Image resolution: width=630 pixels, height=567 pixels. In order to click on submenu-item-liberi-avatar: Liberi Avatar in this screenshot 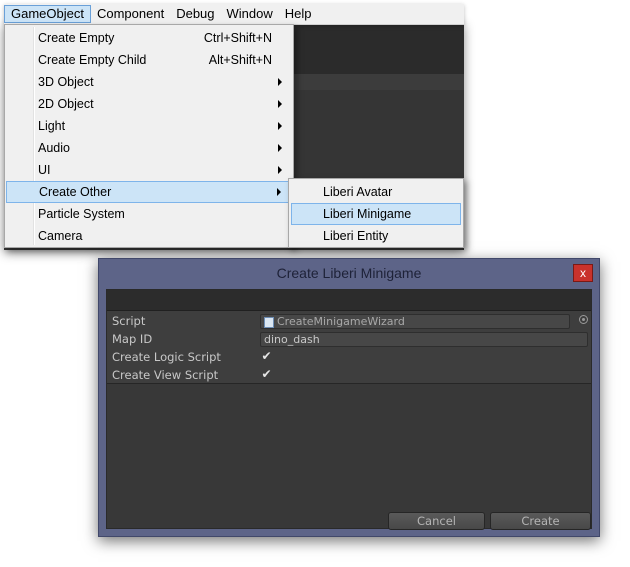, I will do `click(376, 192)`.